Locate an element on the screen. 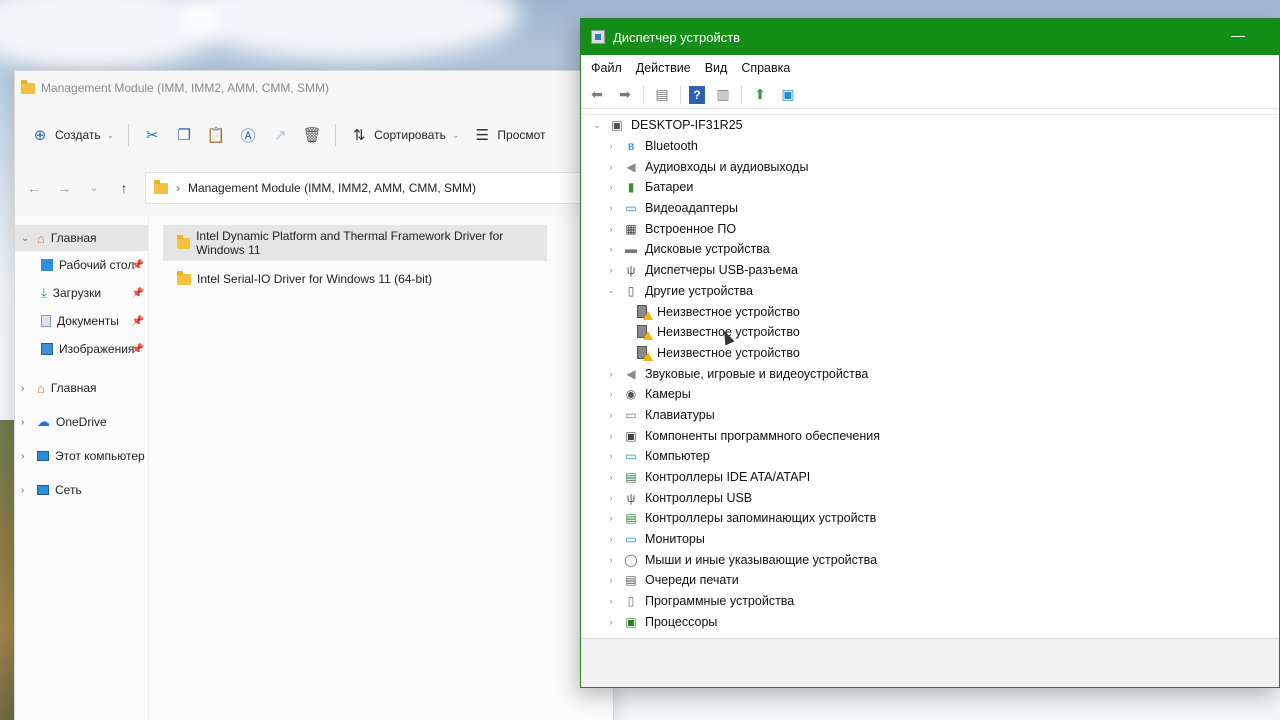 The image size is (1280, 720). tree-item-category: › ◯ Мыши и иные указывающие устройства is located at coordinates (930, 559).